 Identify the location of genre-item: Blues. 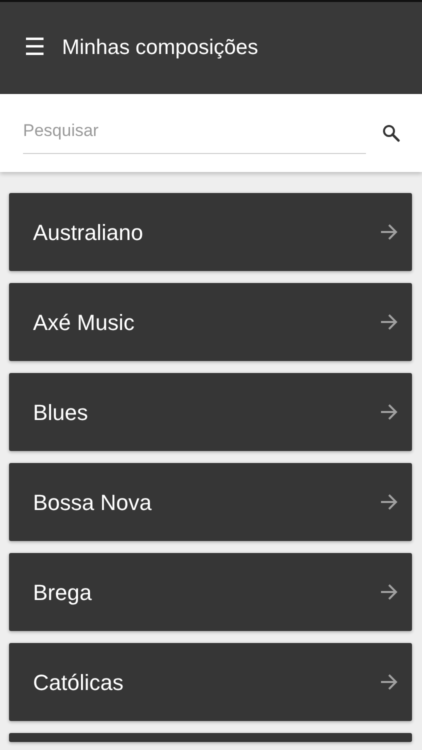
(210, 412).